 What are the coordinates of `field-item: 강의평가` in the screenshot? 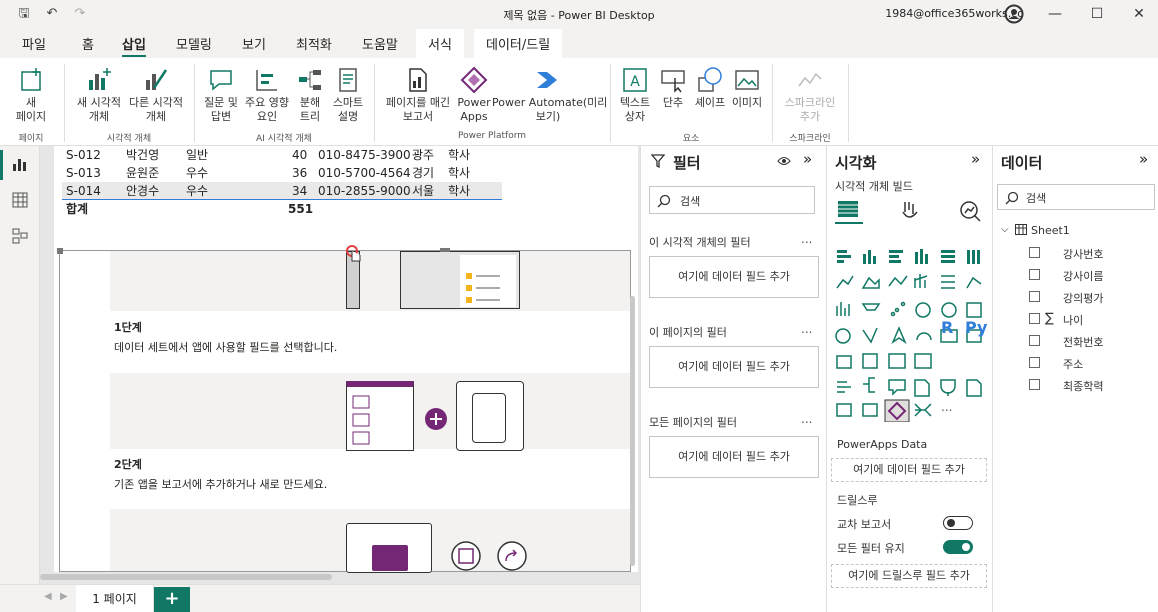 It's located at (1083, 298).